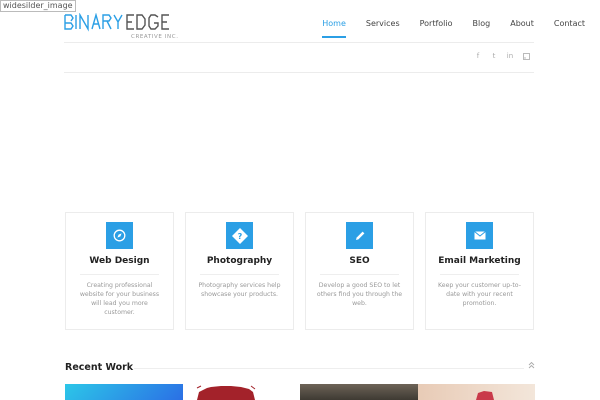 This screenshot has height=400, width=600. I want to click on slider-divider, so click(299, 72).